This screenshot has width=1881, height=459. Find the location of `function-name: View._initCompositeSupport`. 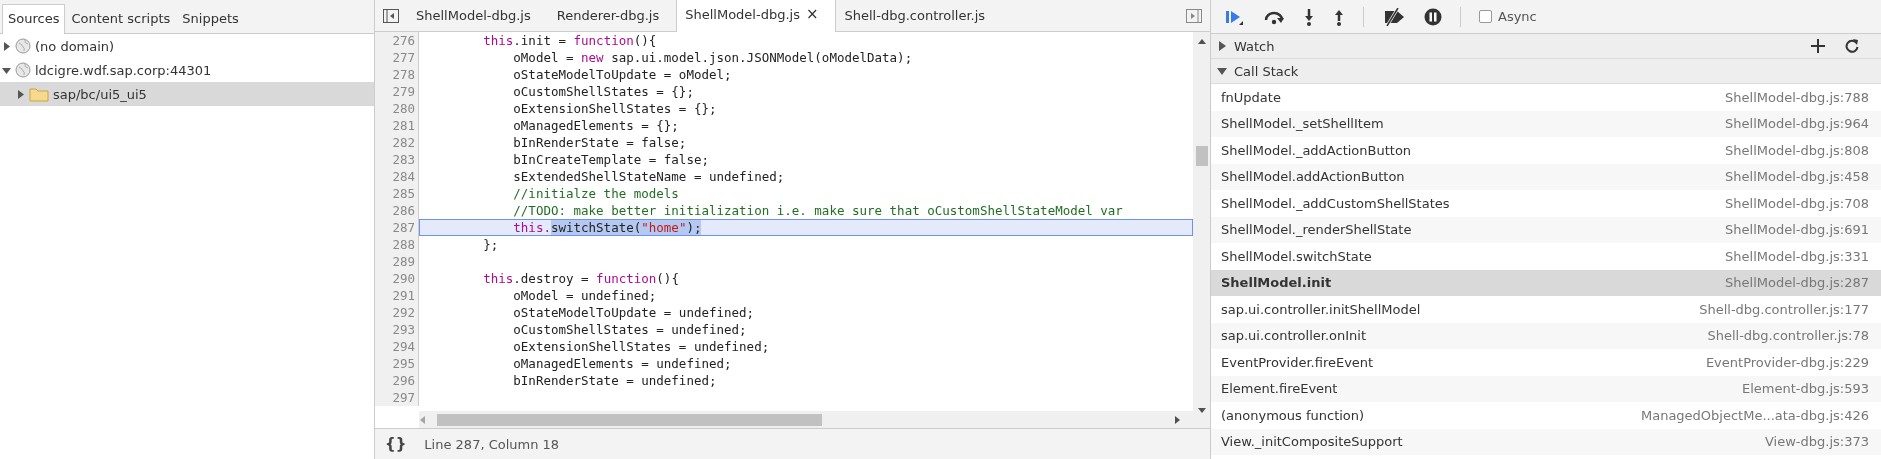

function-name: View._initCompositeSupport is located at coordinates (1312, 442).